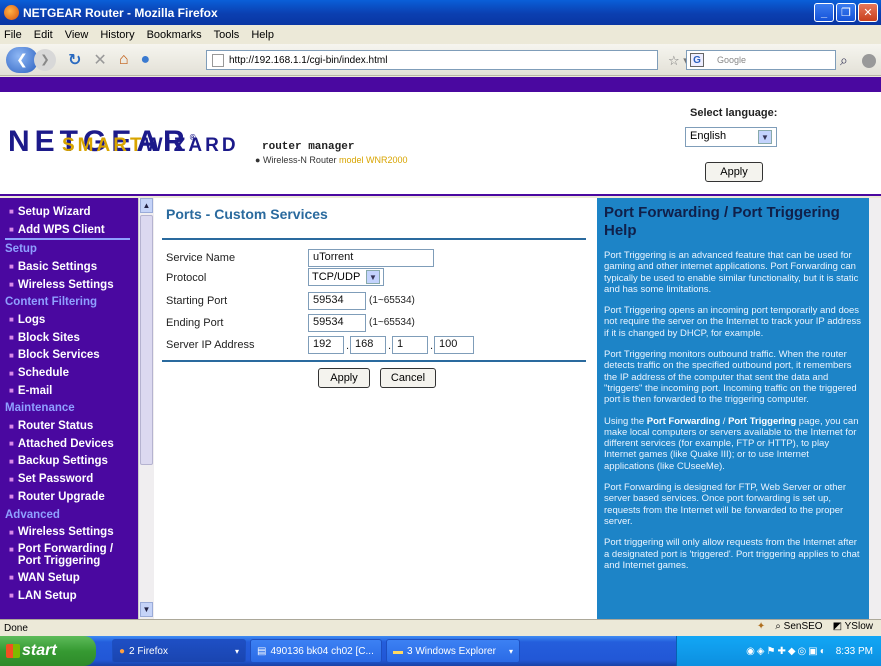  Describe the element at coordinates (77, 596) in the screenshot. I see `sidebar-item-lan-setup: ■ LAN Setup` at that location.